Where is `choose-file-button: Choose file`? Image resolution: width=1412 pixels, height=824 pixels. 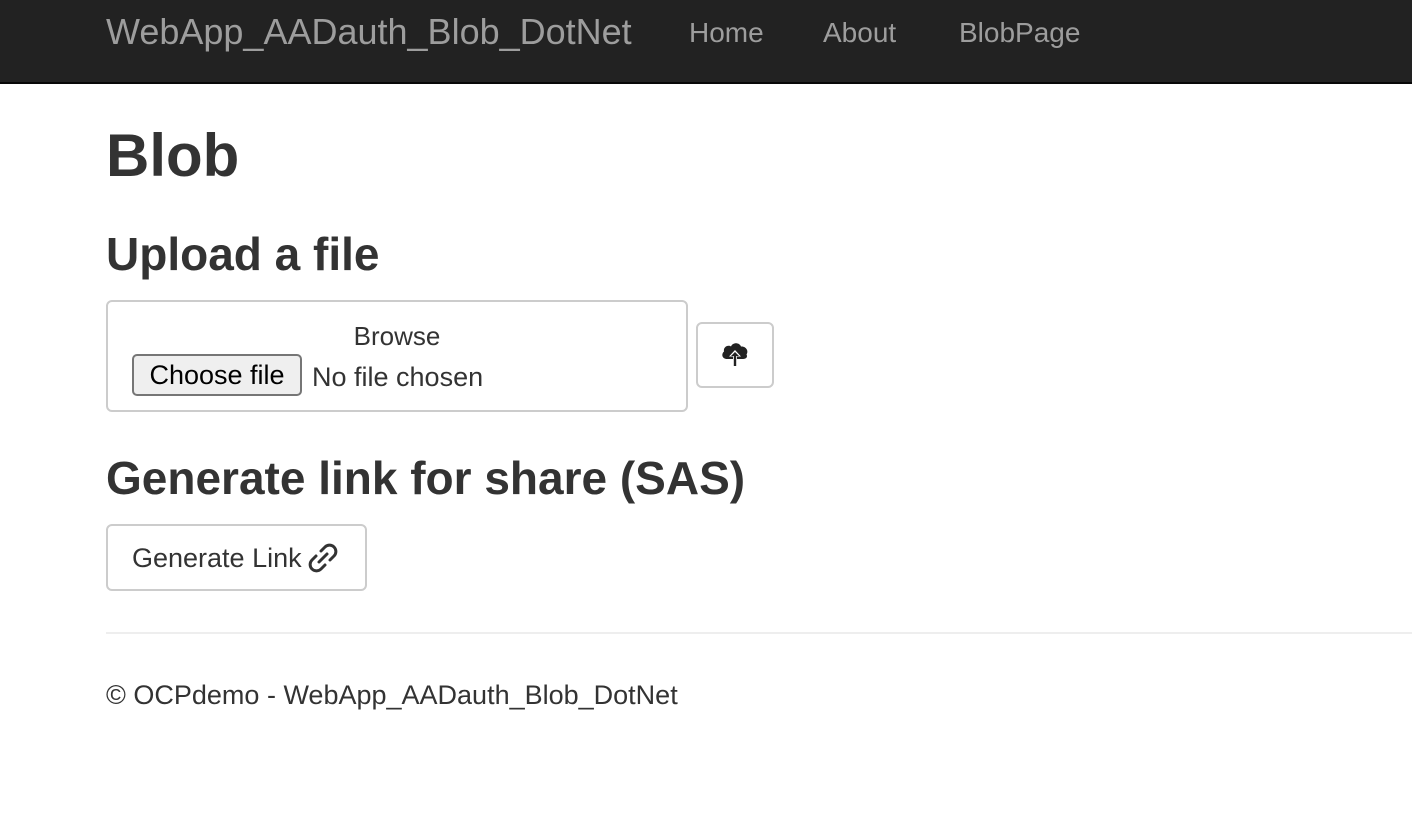
choose-file-button: Choose file is located at coordinates (217, 375).